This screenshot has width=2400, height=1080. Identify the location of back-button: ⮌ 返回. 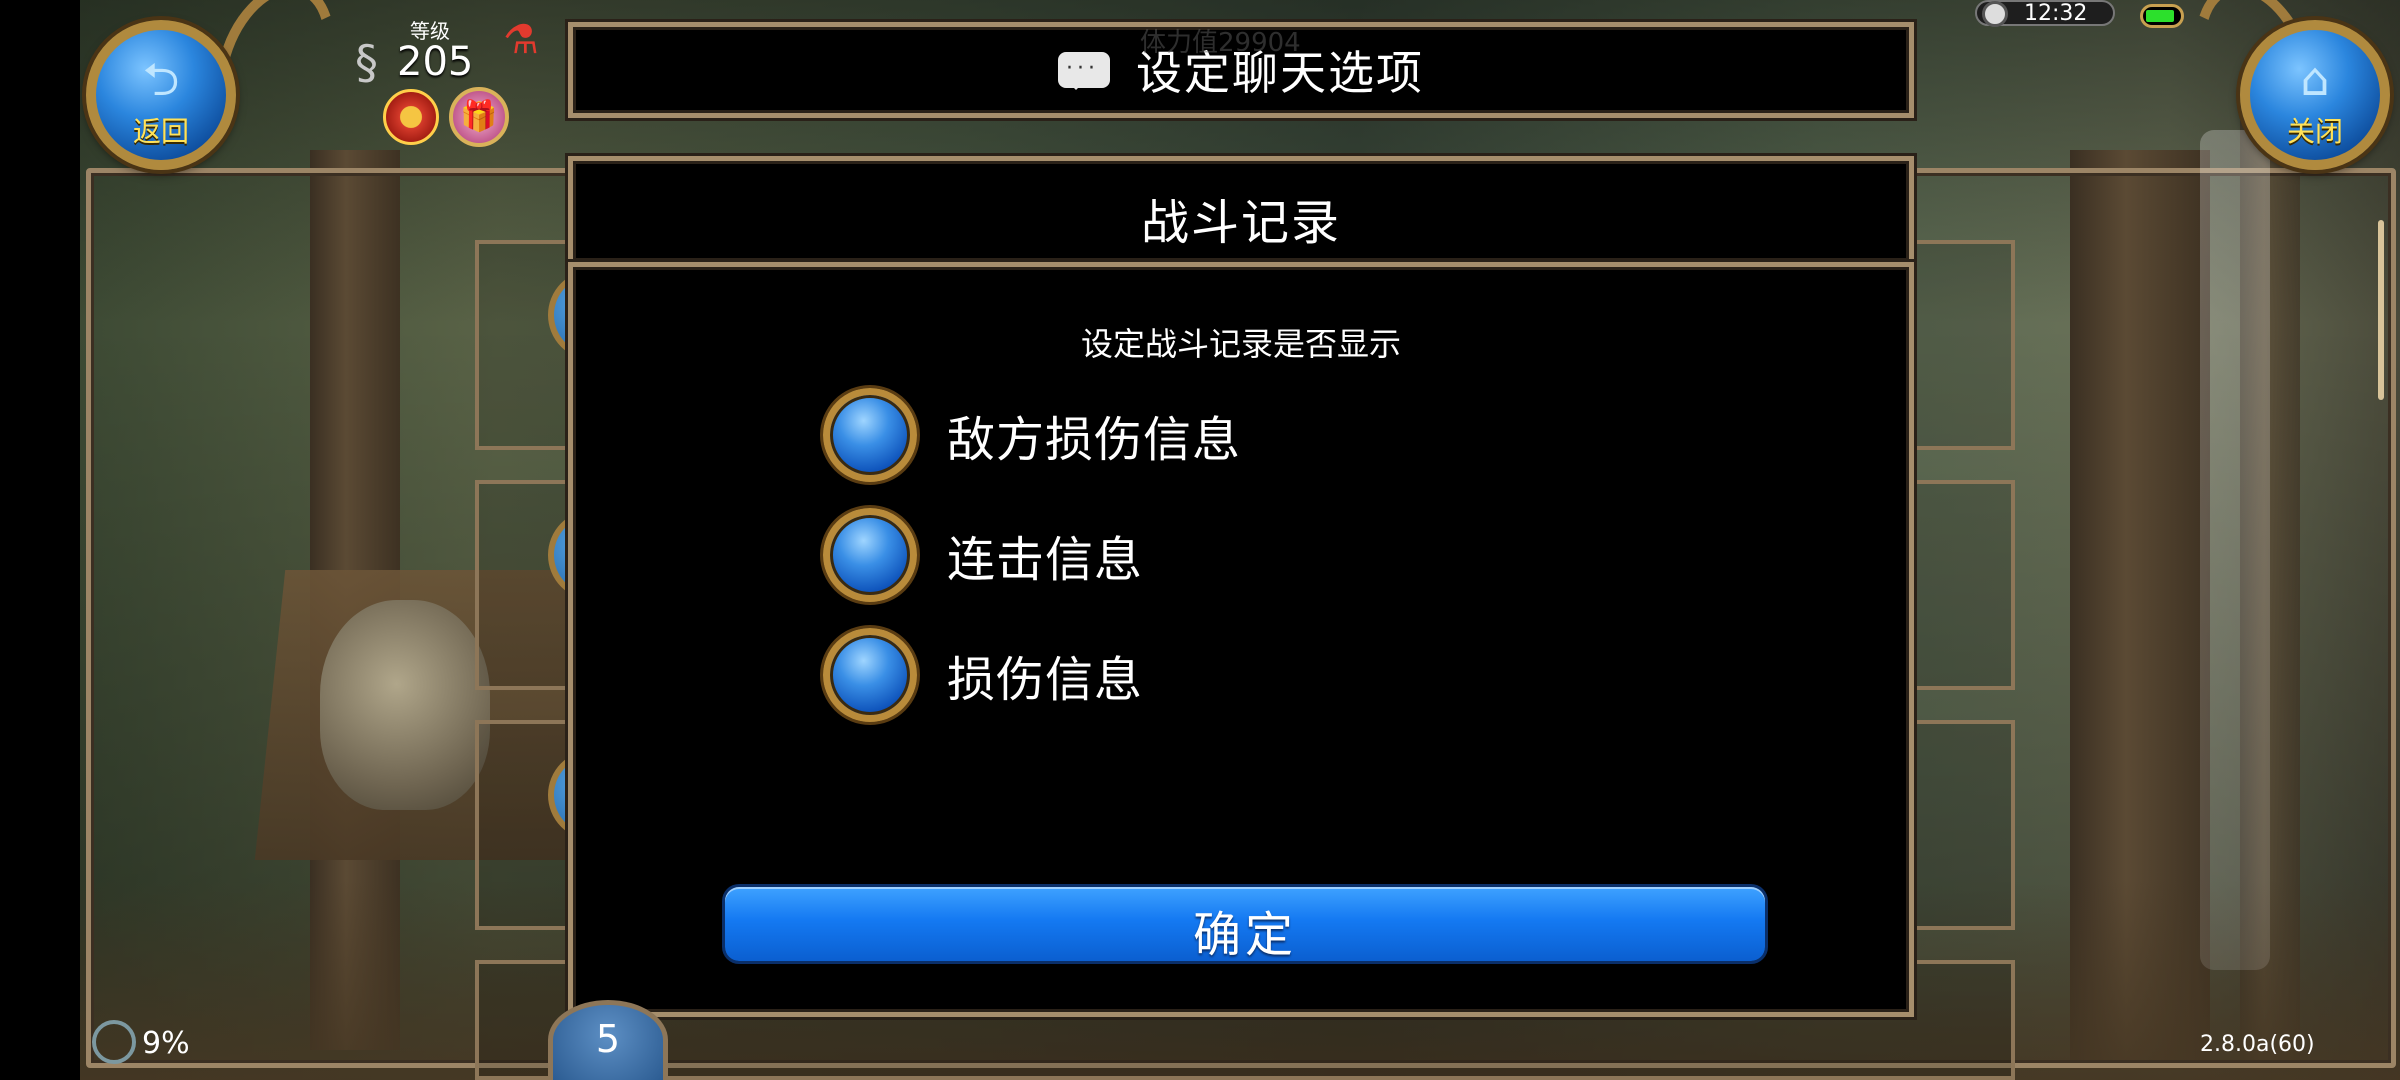
(161, 95).